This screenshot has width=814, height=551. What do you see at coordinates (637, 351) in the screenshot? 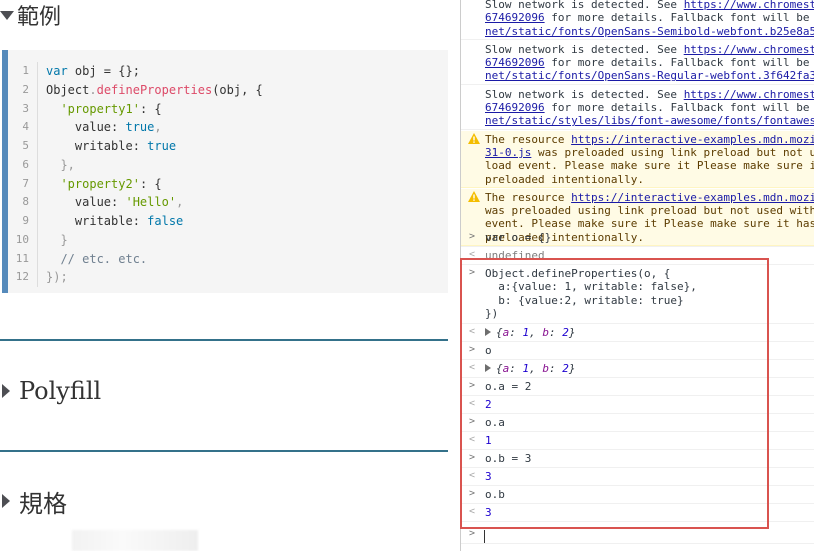
I see `console-input-entry: > o` at bounding box center [637, 351].